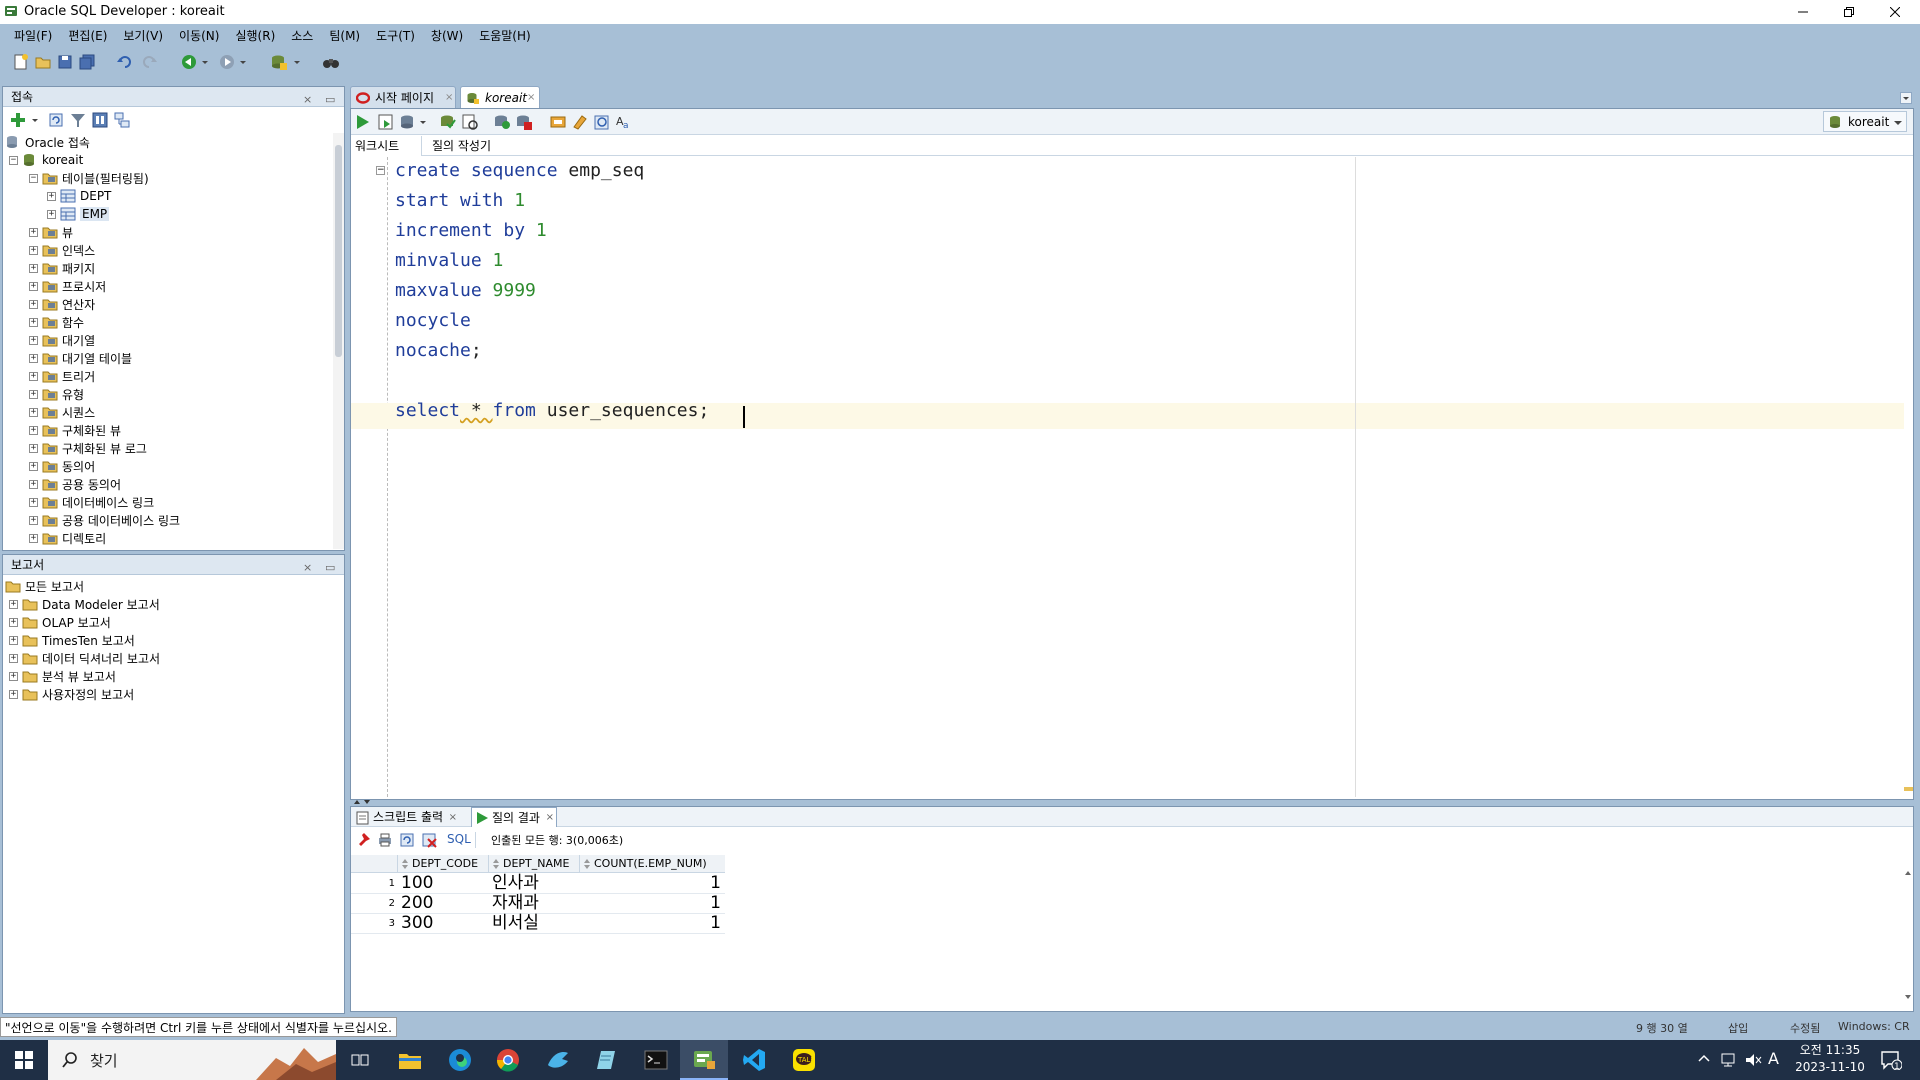  I want to click on chrome-button, so click(508, 1060).